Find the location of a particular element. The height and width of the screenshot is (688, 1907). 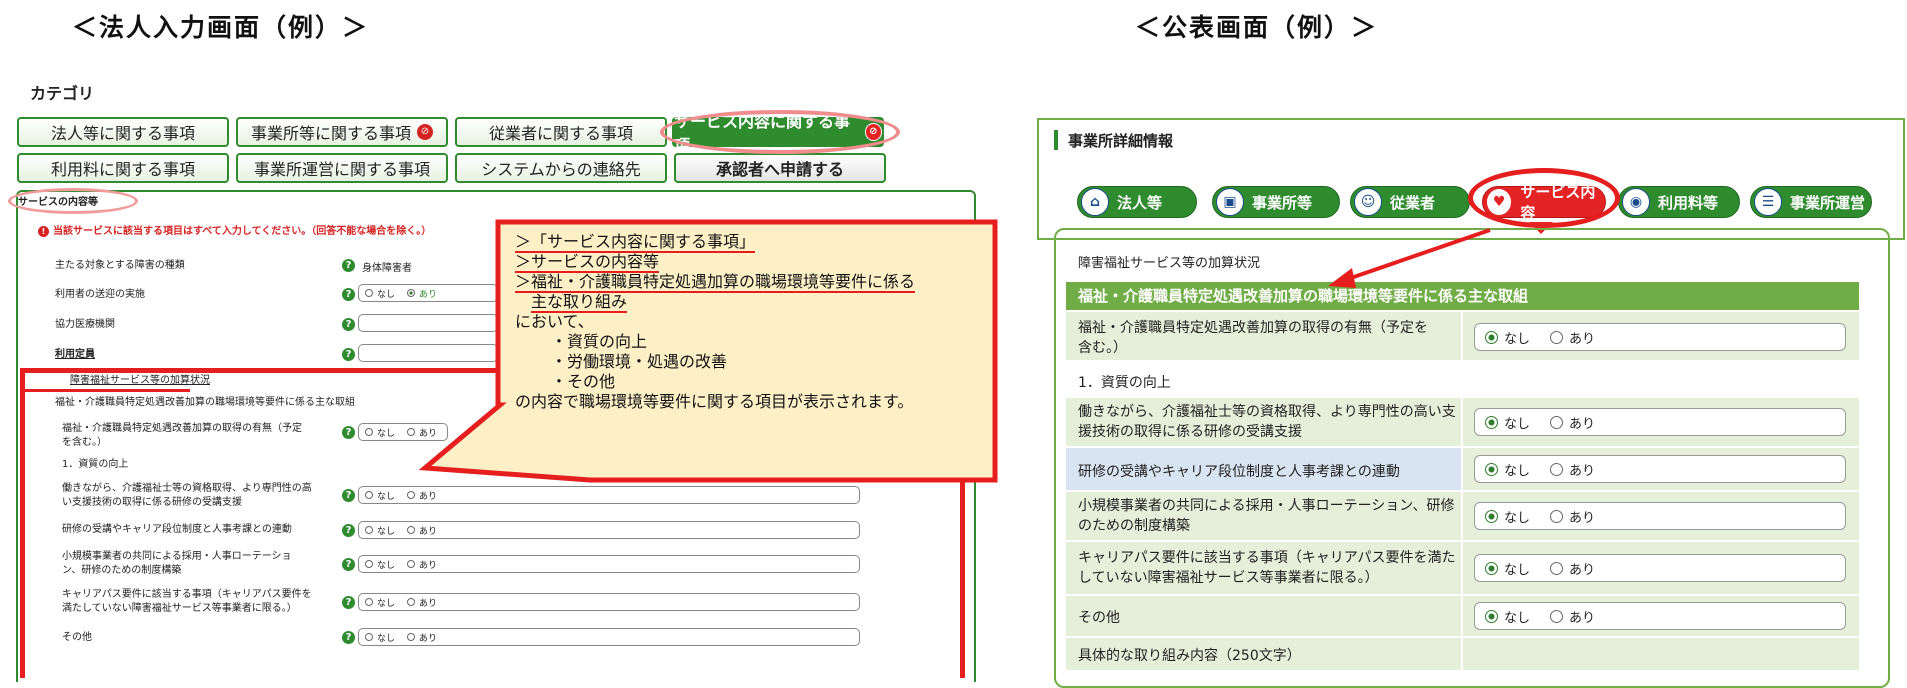

row-label: 具体的な取り組み内容（250文字） is located at coordinates (1189, 656).